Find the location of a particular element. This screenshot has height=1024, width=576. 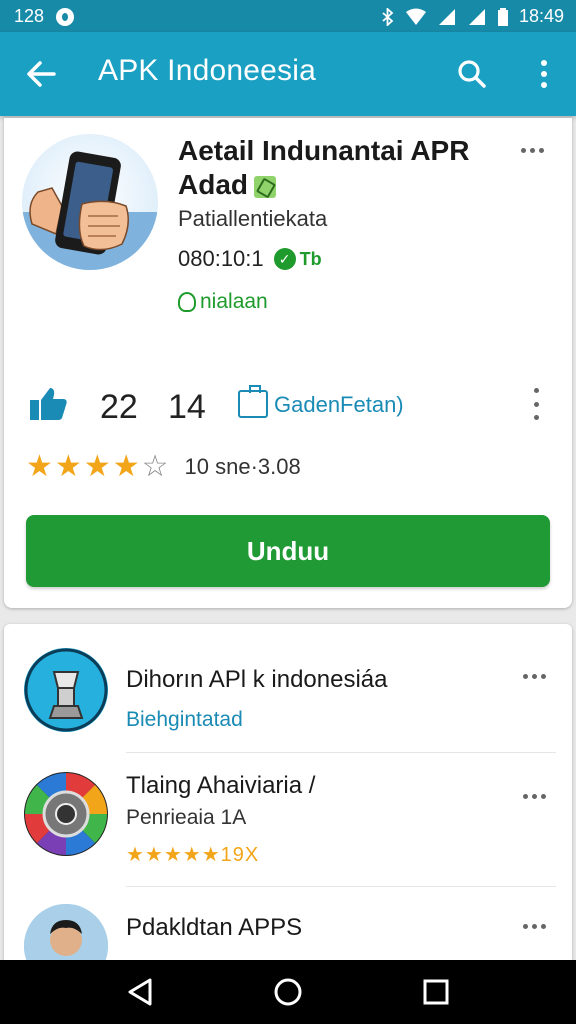

list-item: Dihorın APl k indonesiáa Biehgintatad is located at coordinates (288, 698).